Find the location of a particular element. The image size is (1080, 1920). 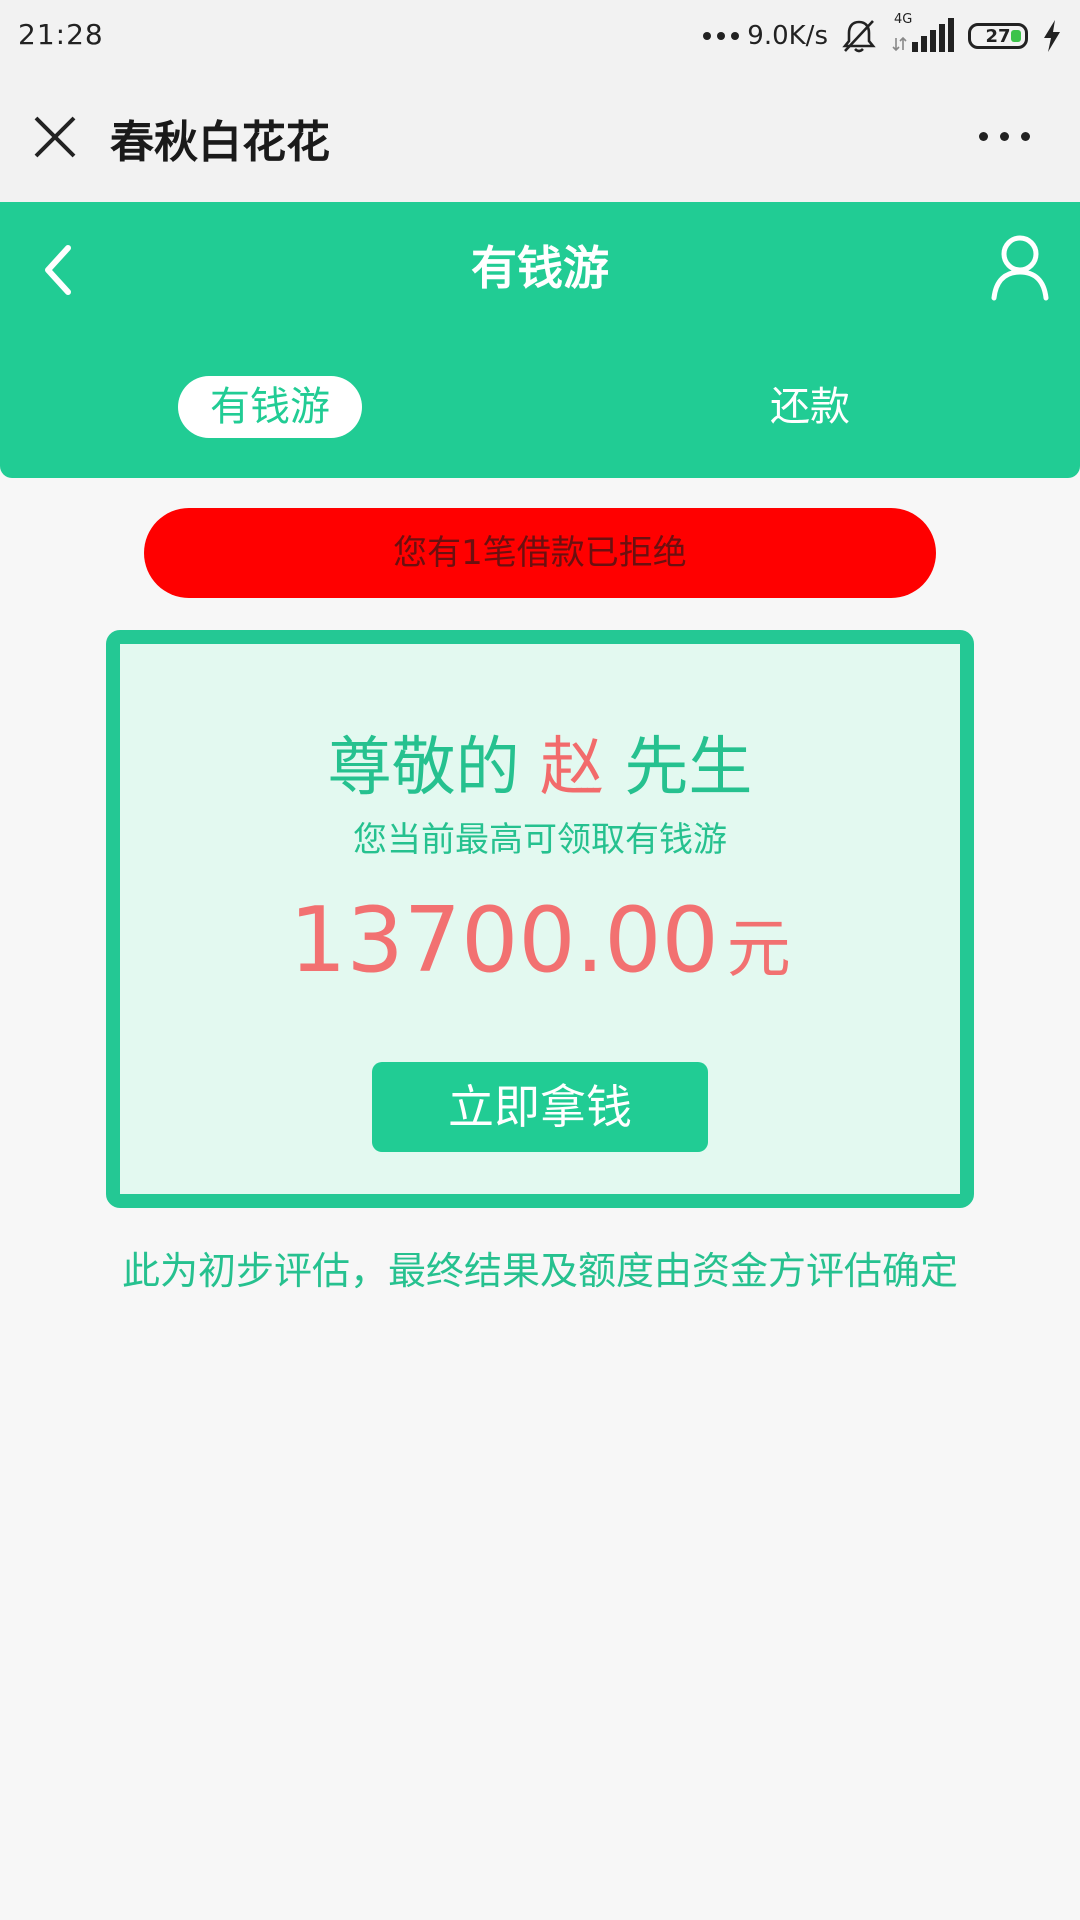

offer-amount: 13700.00 元 is located at coordinates (540, 940).